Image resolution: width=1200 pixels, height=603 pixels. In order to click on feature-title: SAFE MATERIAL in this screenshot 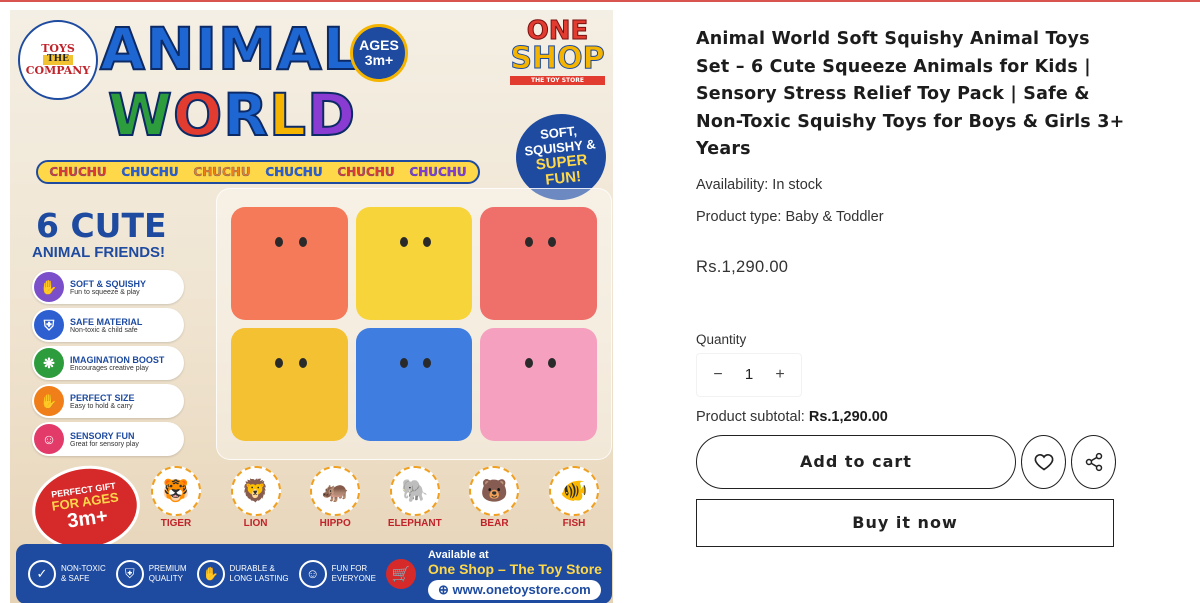, I will do `click(106, 321)`.